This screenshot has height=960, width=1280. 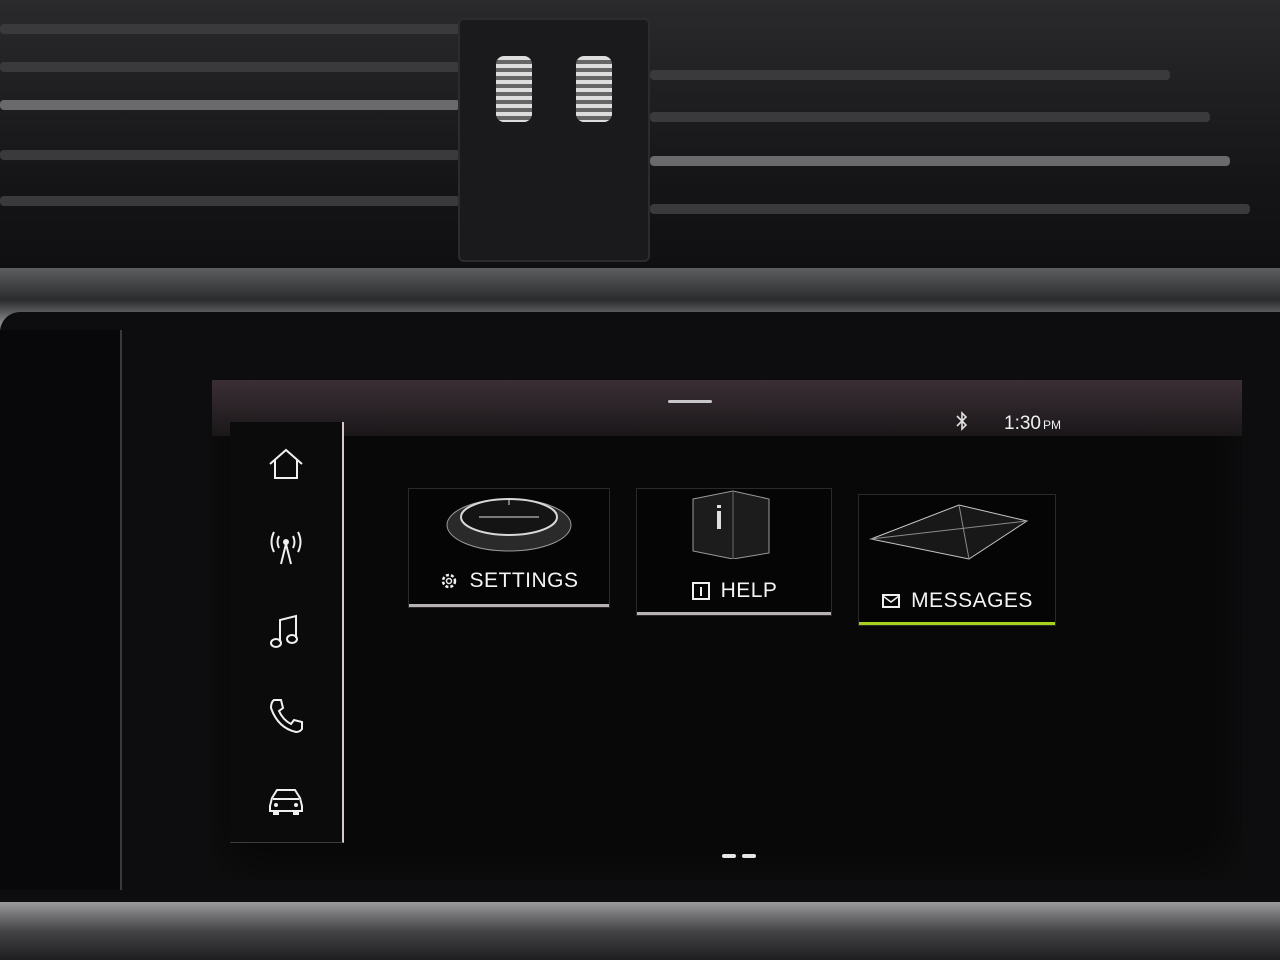 I want to click on messages-tile: MESSAGES, so click(x=957, y=560).